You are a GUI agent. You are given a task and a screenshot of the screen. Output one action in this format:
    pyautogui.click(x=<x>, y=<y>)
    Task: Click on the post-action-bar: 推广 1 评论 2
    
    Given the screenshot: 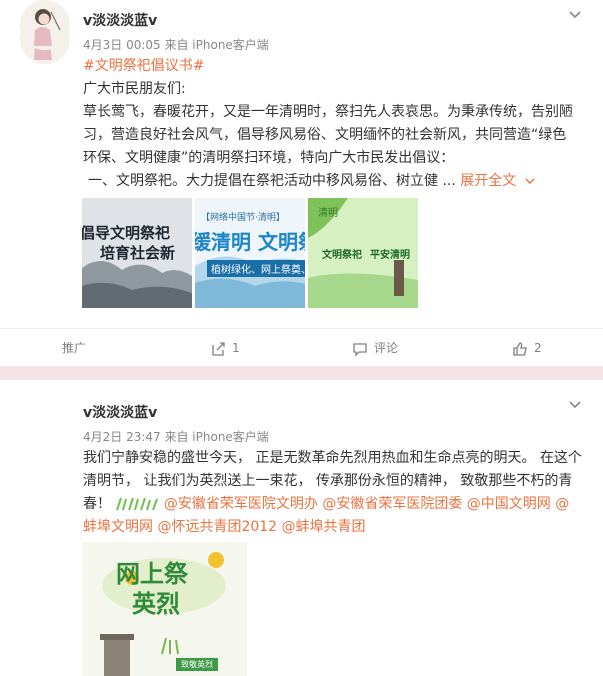 What is the action you would take?
    pyautogui.click(x=301, y=347)
    